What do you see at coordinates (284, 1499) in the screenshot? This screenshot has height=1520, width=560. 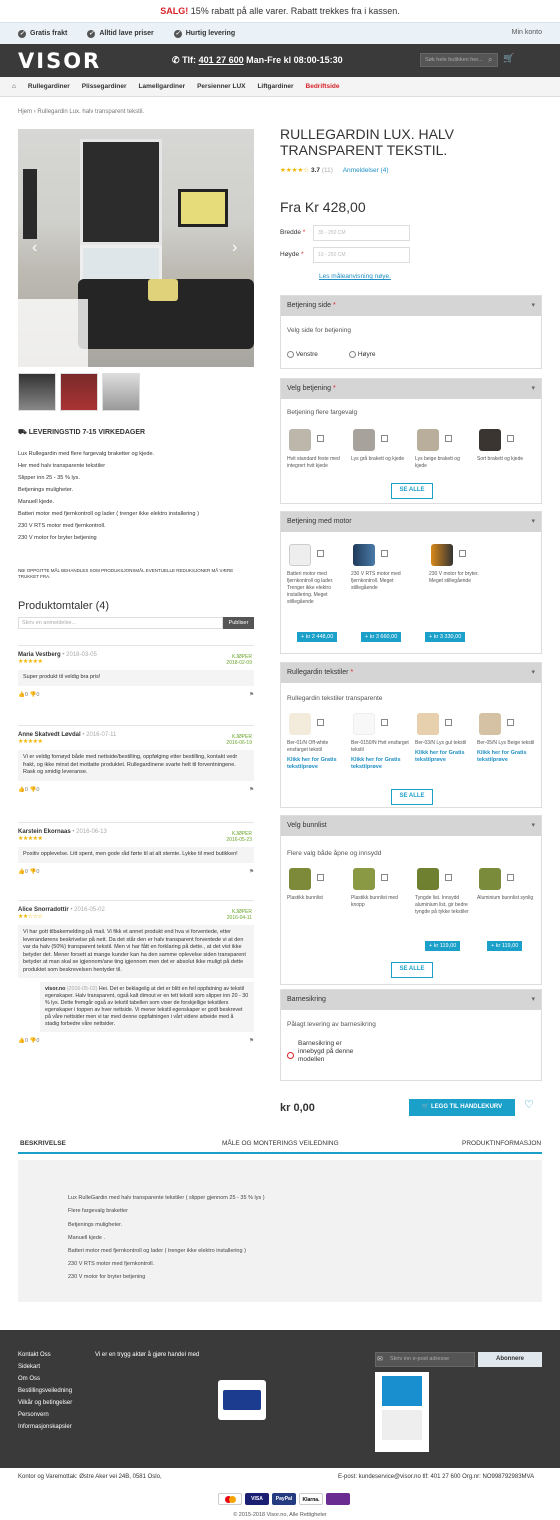 I see `paypal-icon: PayPal` at bounding box center [284, 1499].